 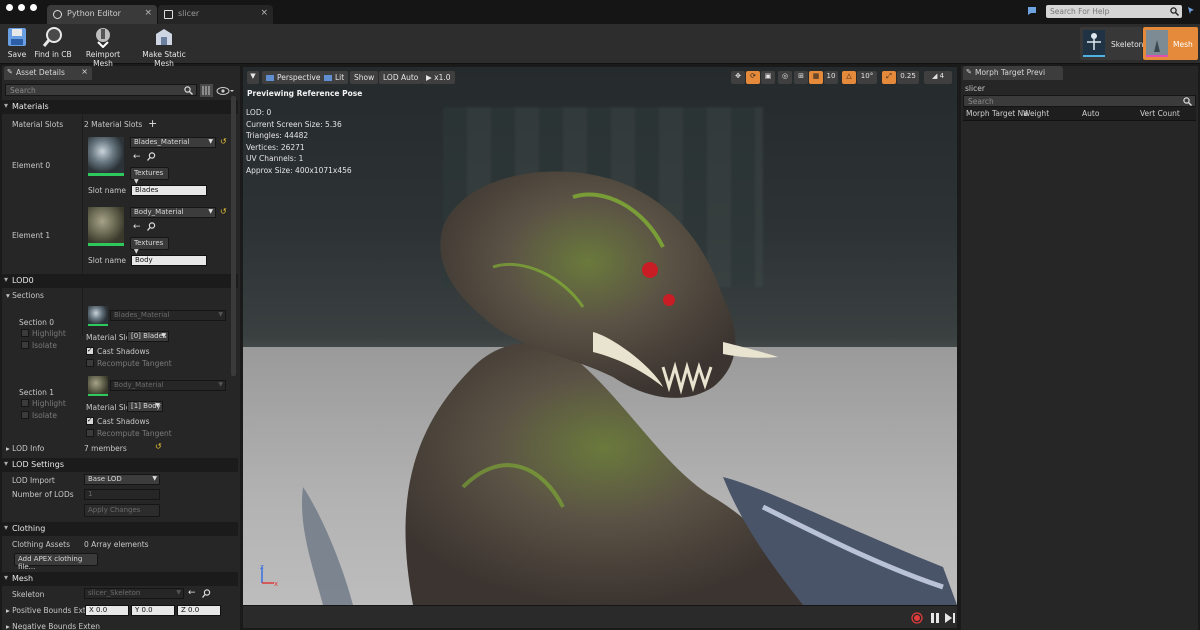 What do you see at coordinates (53, 626) in the screenshot?
I see `negative-bounds-row: ▸ Negative Bounds Exten` at bounding box center [53, 626].